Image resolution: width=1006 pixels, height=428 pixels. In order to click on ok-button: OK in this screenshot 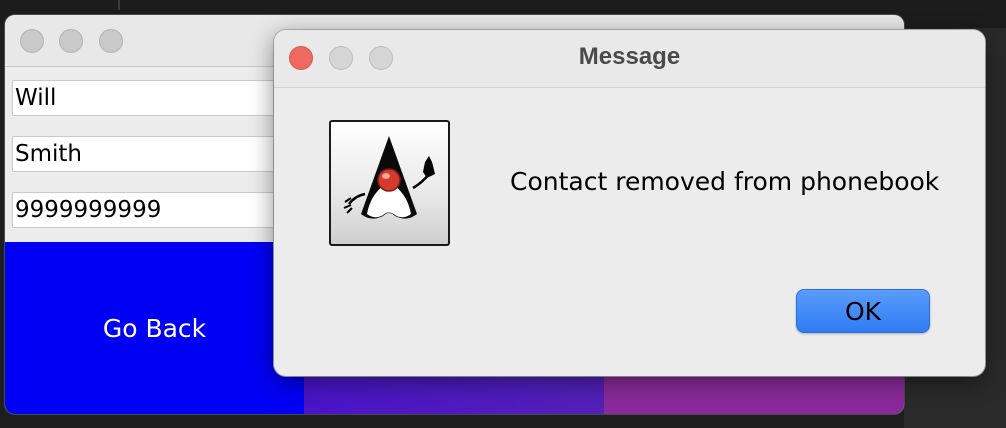, I will do `click(863, 311)`.